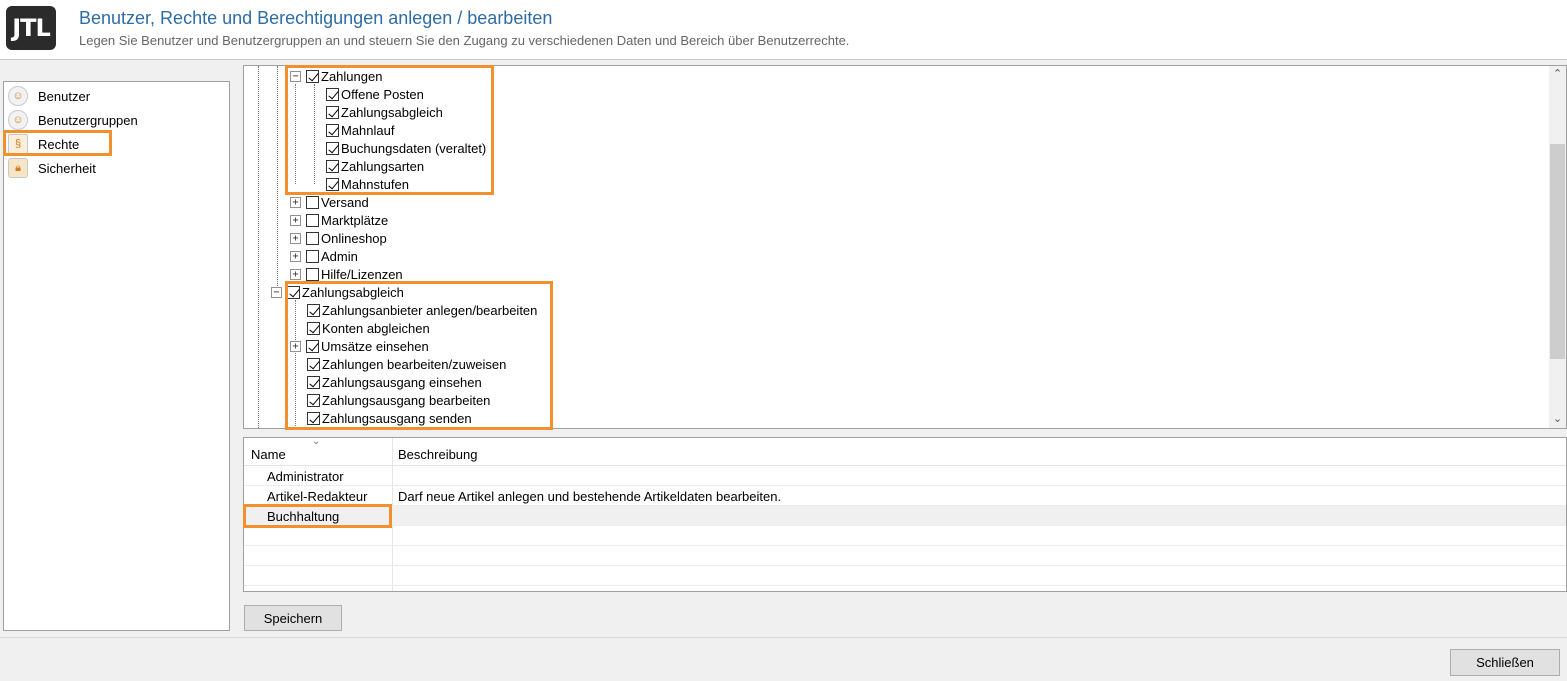 This screenshot has width=1567, height=681. I want to click on table-row-selected: Buchhaltung, so click(905, 516).